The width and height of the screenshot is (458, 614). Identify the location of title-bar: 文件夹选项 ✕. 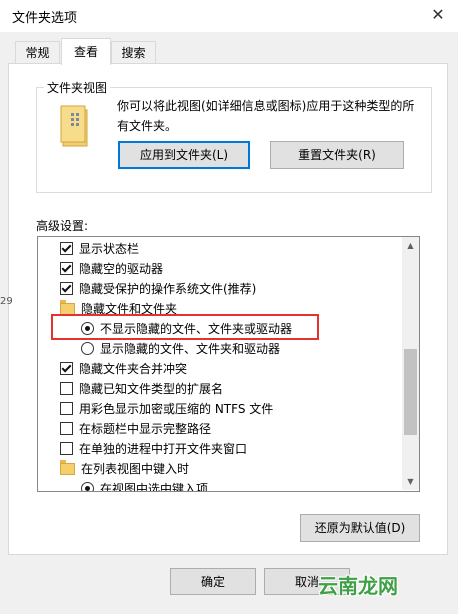
(229, 16).